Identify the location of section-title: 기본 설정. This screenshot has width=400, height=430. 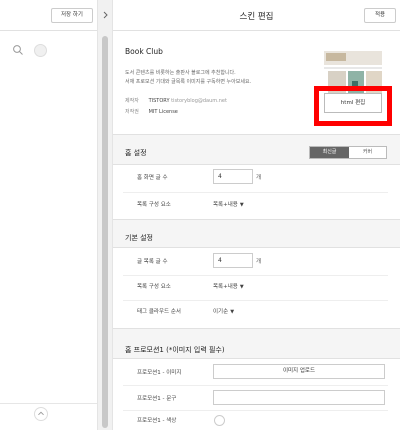
(139, 238).